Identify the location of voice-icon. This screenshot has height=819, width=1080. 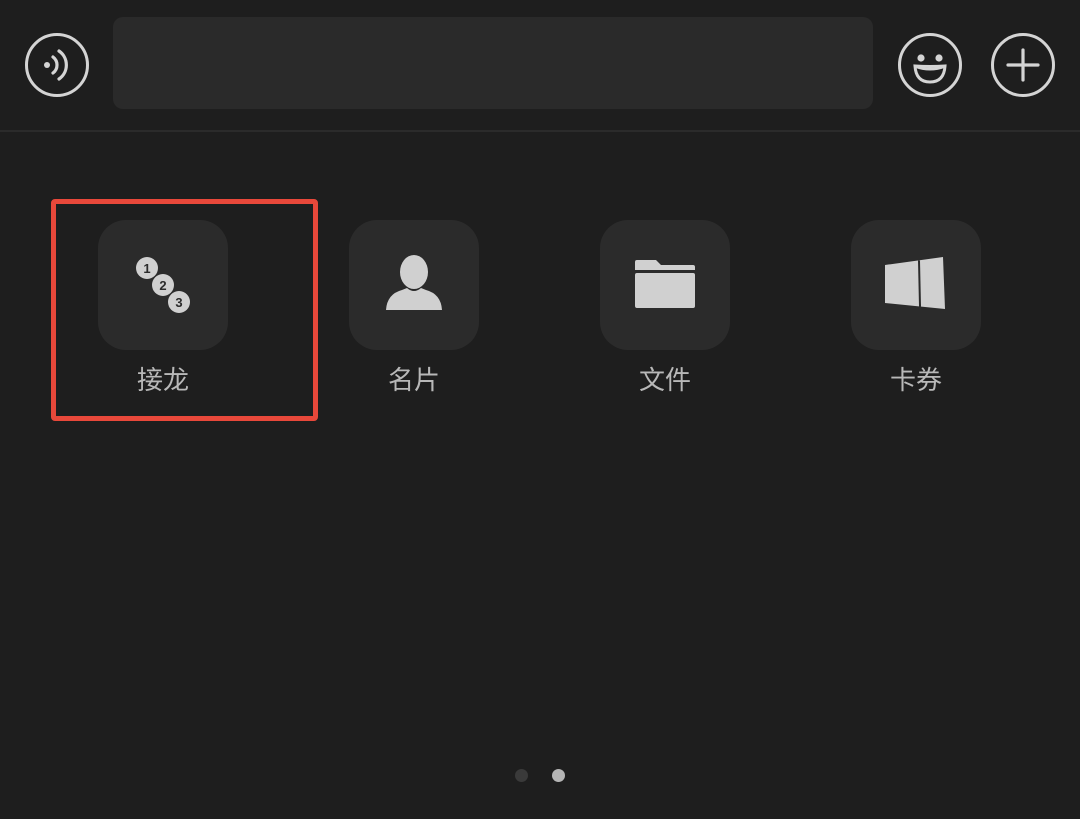
(56, 65).